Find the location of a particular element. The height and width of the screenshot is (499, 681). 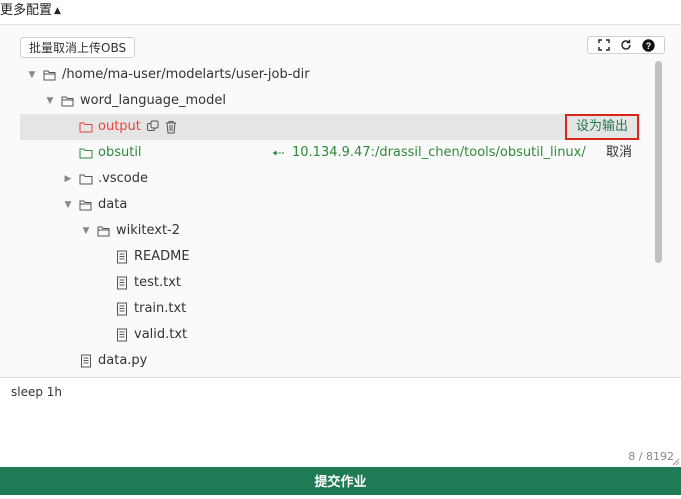

tree-scrollbar is located at coordinates (659, 212).